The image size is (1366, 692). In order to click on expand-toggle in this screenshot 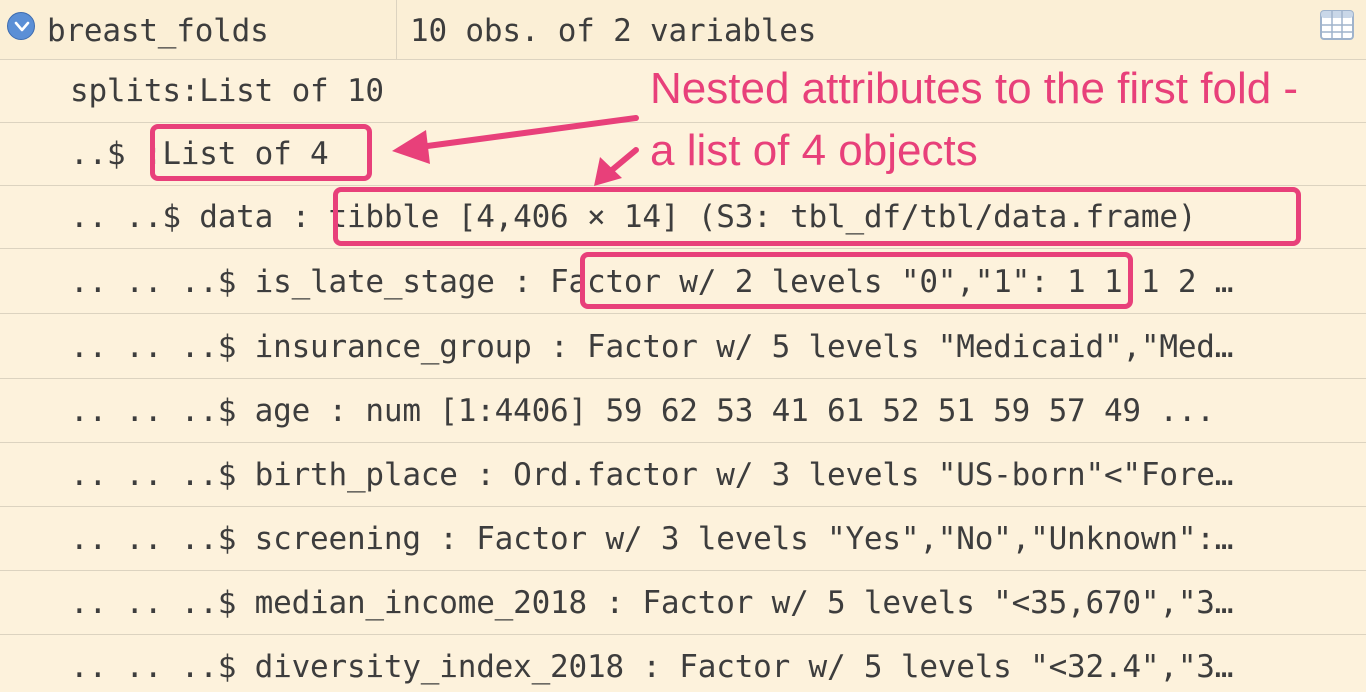, I will do `click(21, 26)`.